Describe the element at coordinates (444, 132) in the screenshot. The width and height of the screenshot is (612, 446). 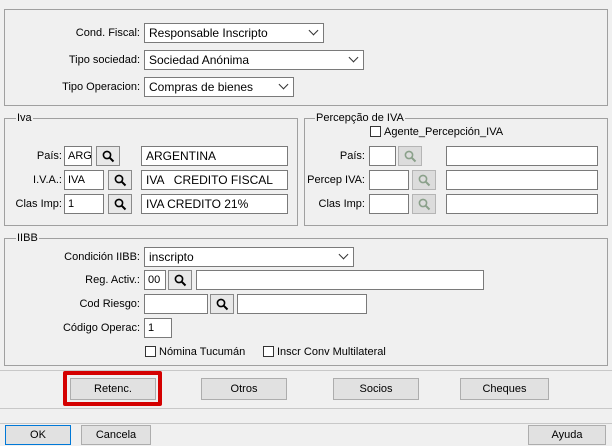
I see `agente-percepcion-label: Agente_Percepción_IVA` at that location.